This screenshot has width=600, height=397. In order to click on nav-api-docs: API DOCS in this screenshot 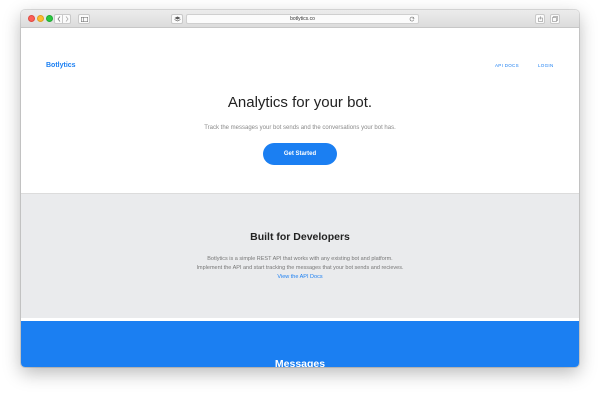, I will do `click(507, 65)`.